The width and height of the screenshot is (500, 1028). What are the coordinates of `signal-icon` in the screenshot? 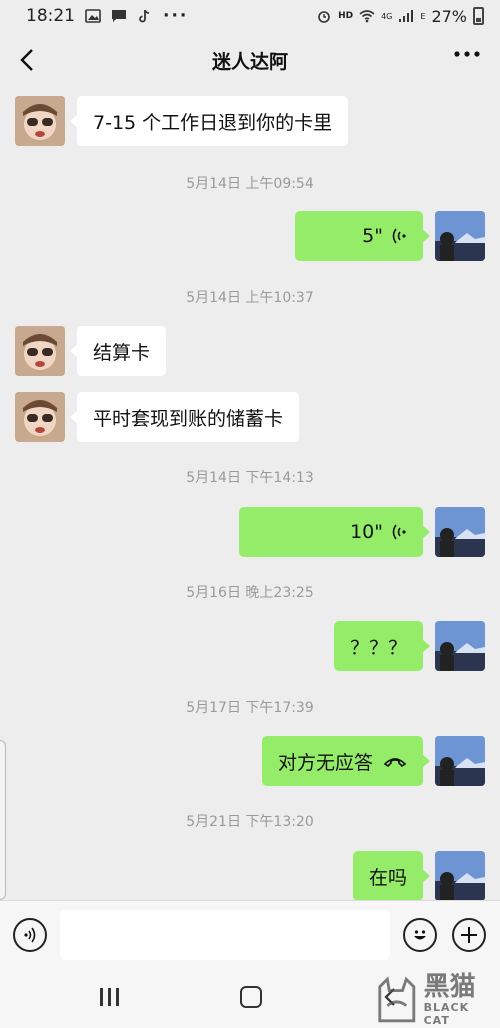 It's located at (406, 16).